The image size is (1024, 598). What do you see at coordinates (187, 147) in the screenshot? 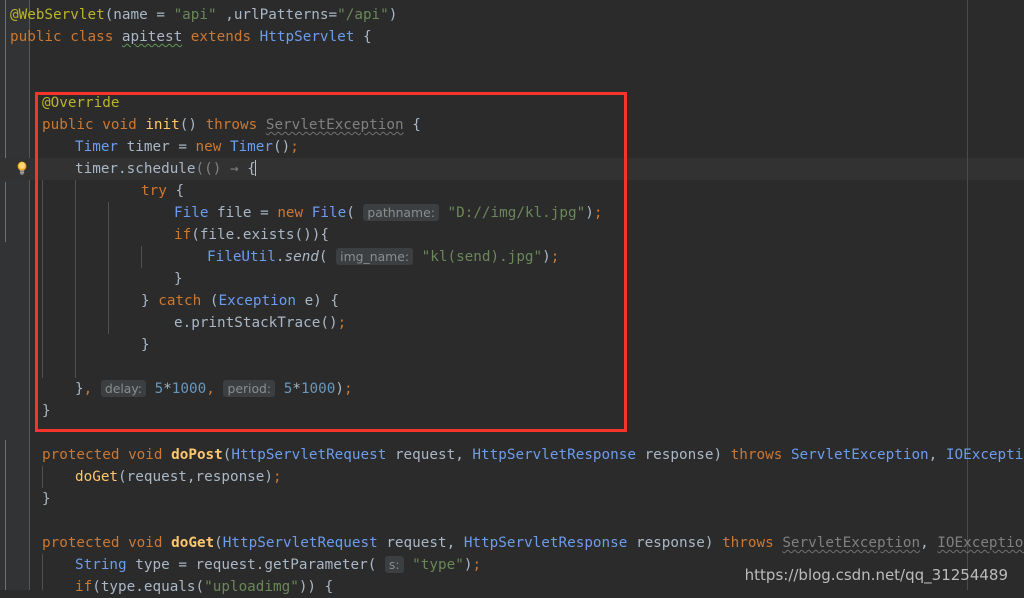
I see `code-line-7: Timer timer = new Timer();` at bounding box center [187, 147].